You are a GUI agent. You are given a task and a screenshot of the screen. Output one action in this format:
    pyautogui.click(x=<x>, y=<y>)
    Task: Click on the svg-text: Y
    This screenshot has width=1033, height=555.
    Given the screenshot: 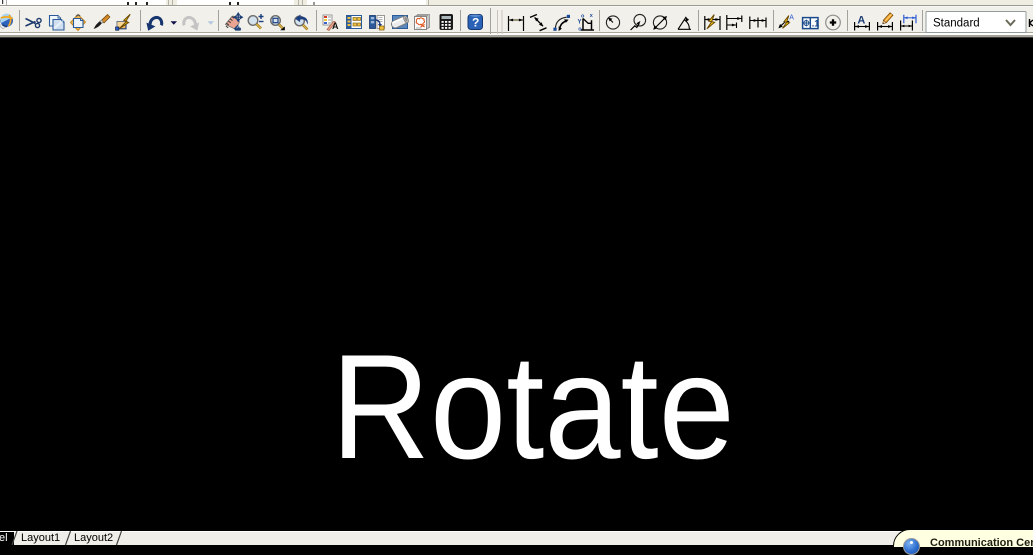 What is the action you would take?
    pyautogui.click(x=580, y=22)
    